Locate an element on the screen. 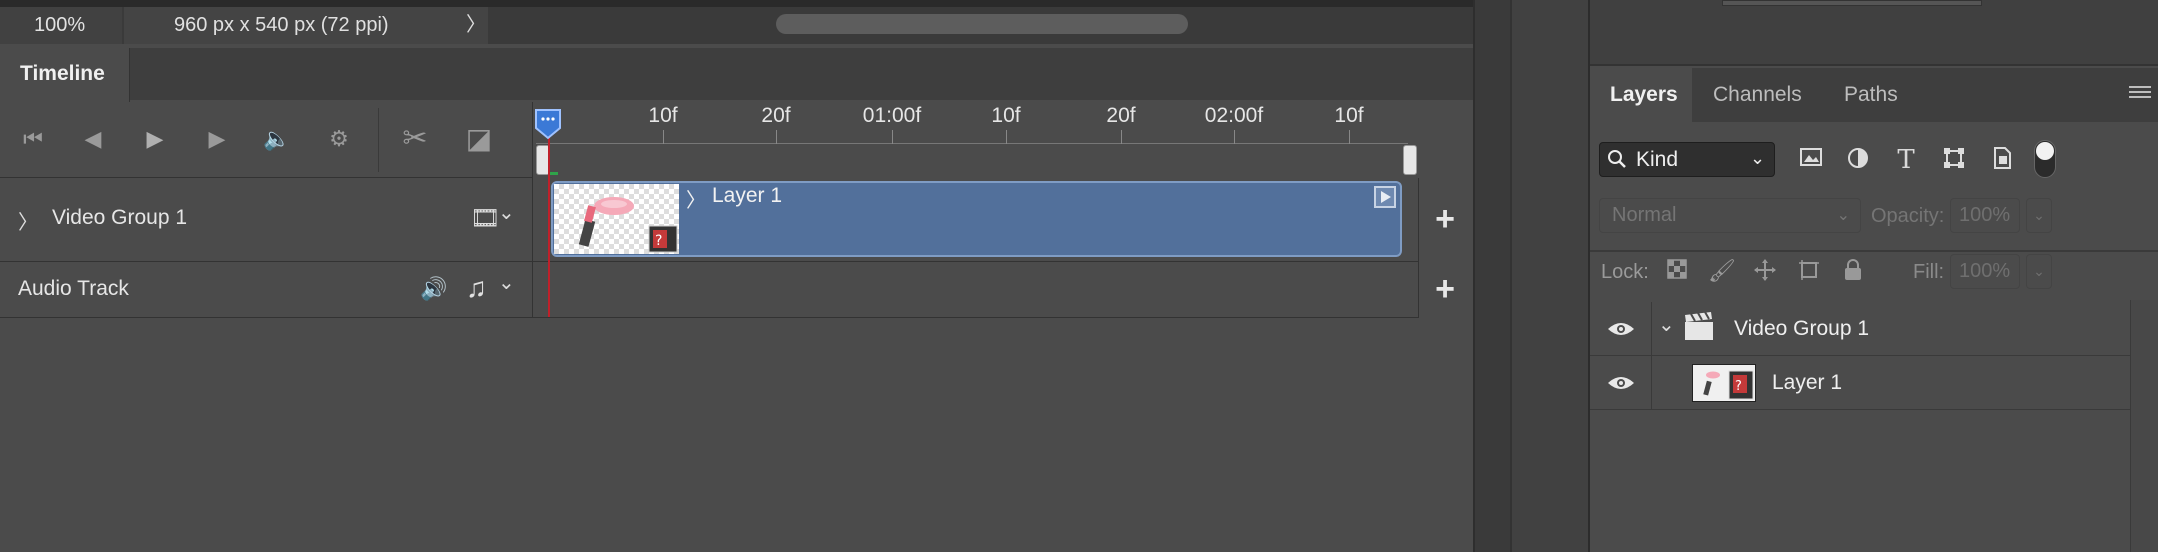  layer-name-video-group: Video Group 1 is located at coordinates (1801, 329).